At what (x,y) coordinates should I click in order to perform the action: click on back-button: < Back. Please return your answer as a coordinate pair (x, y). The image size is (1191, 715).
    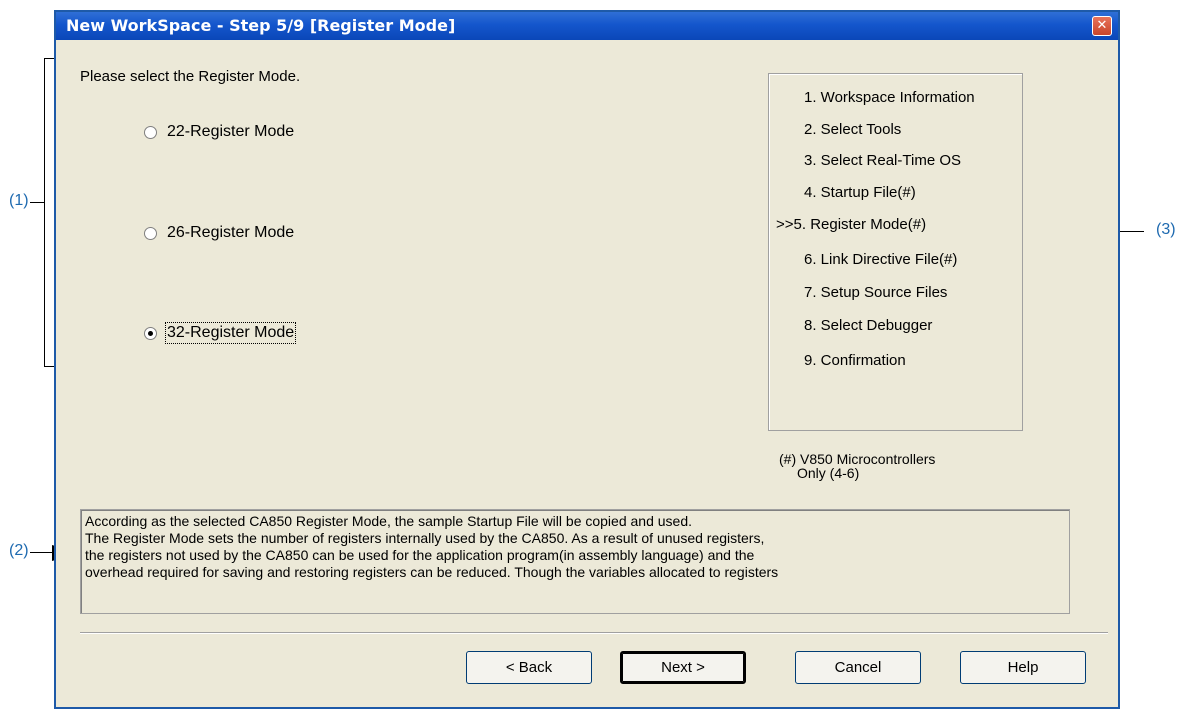
    Looking at the image, I should click on (529, 667).